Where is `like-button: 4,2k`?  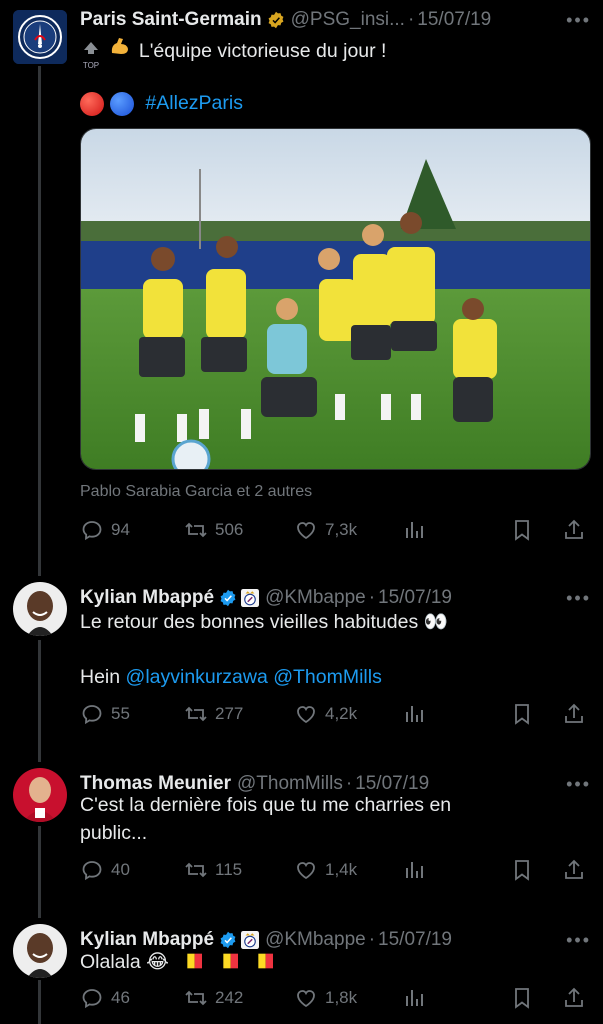
like-button: 4,2k is located at coordinates (325, 714).